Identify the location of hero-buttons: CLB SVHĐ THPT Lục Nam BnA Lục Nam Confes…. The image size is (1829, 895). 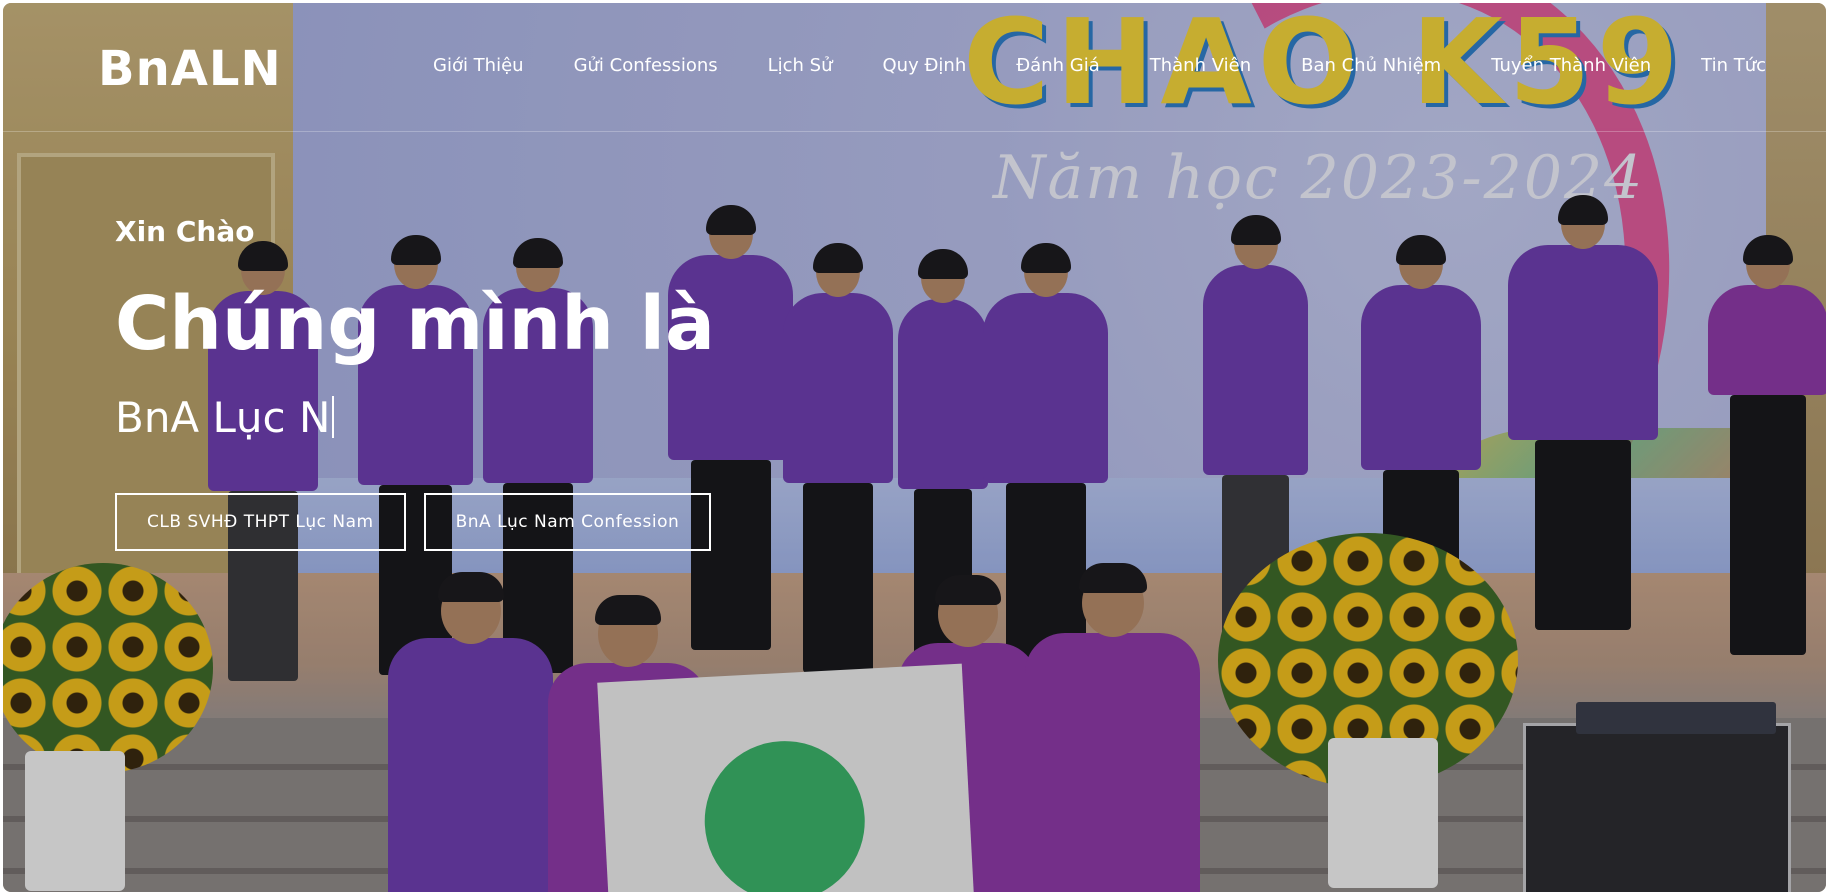
(413, 522).